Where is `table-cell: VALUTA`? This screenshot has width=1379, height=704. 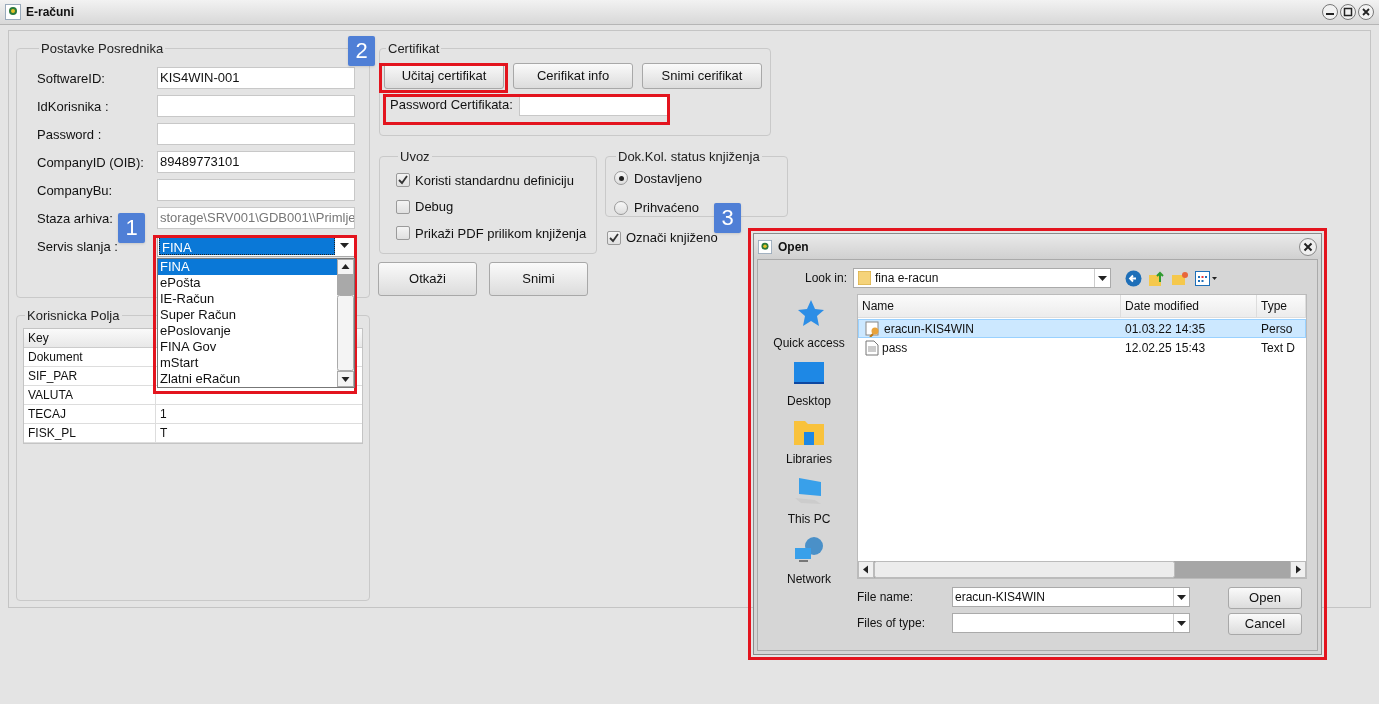 table-cell: VALUTA is located at coordinates (90, 394).